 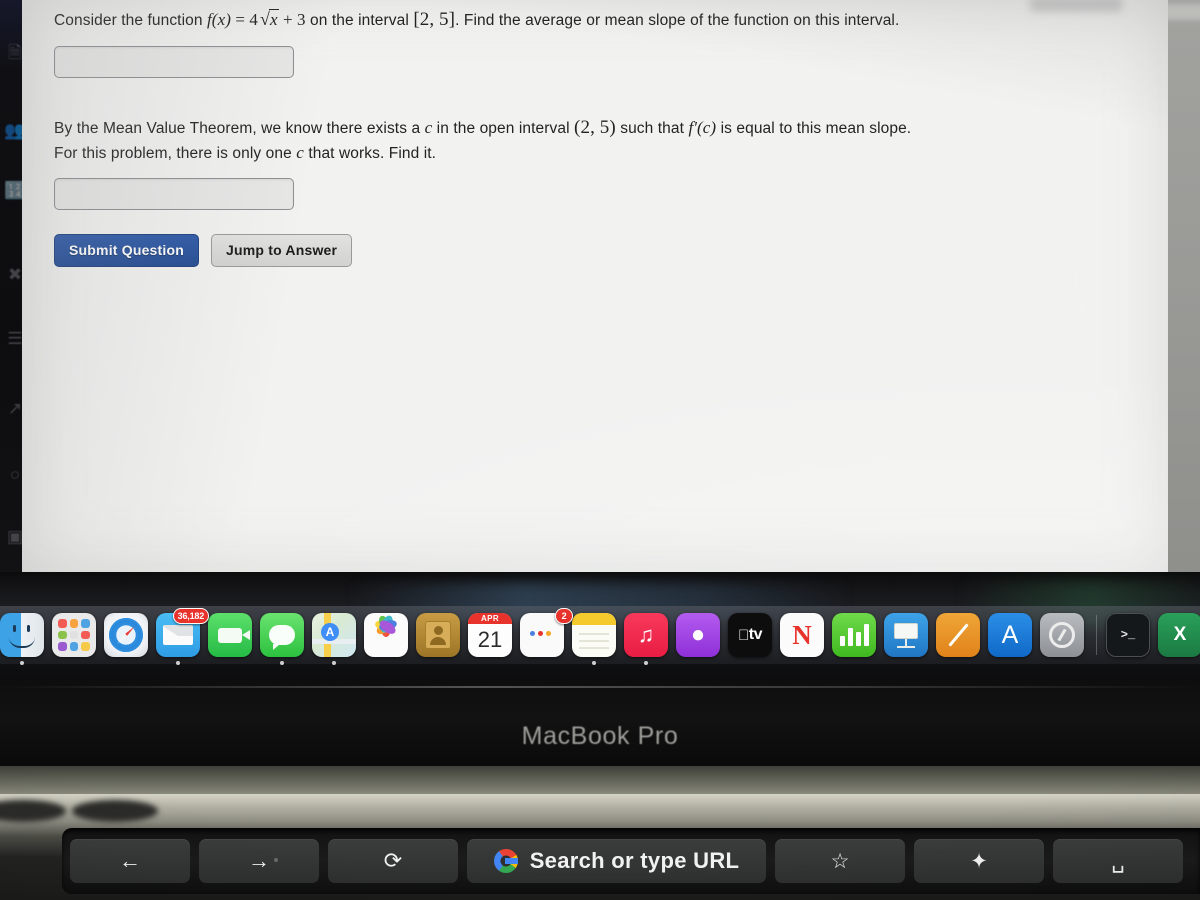 I want to click on facetime-icon, so click(x=230, y=635).